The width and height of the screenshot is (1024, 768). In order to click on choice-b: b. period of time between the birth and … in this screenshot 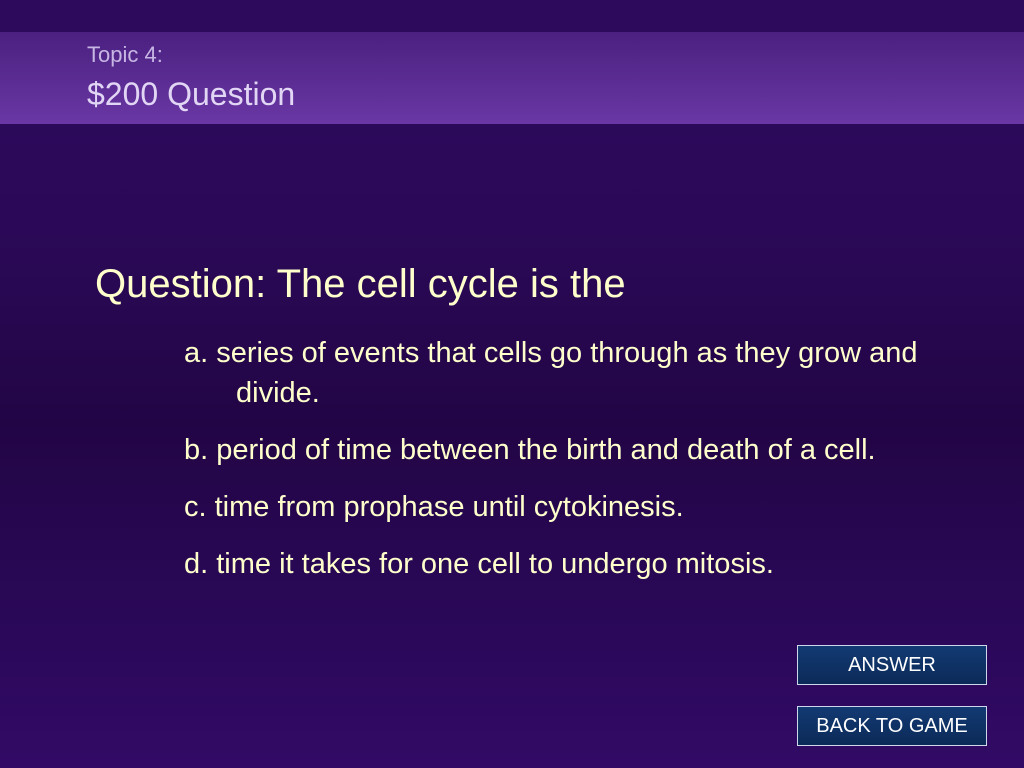, I will do `click(530, 450)`.